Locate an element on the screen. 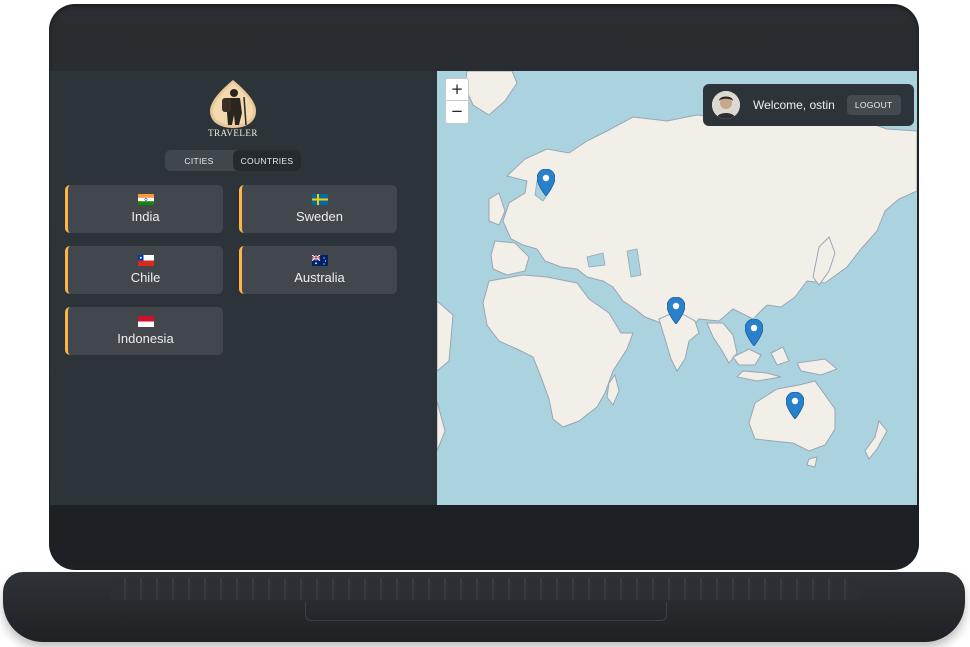 This screenshot has height=647, width=970. map-marker-australia is located at coordinates (795, 405).